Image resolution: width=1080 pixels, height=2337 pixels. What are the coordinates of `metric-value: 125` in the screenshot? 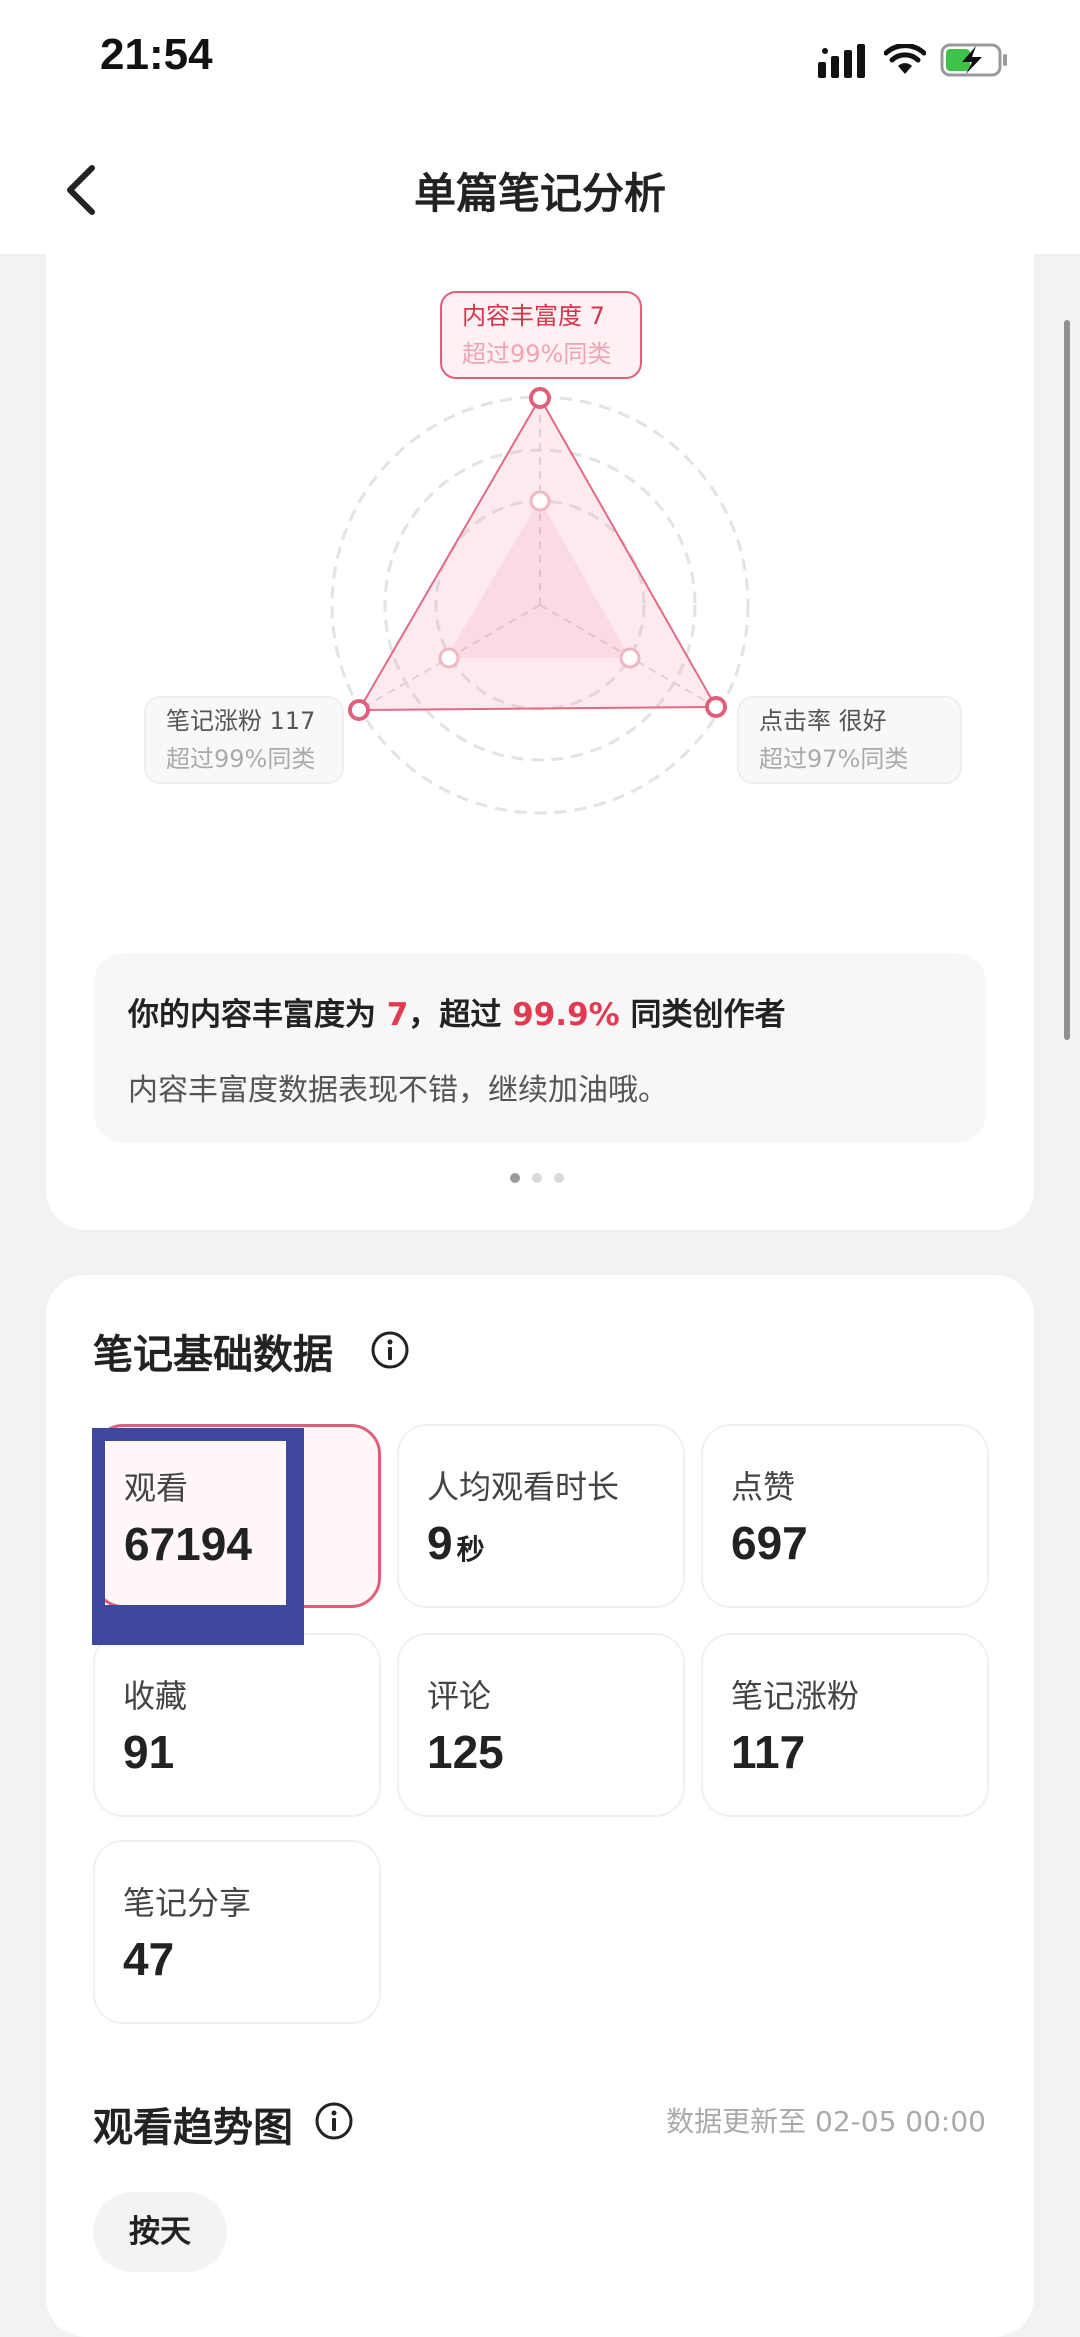 It's located at (465, 1752).